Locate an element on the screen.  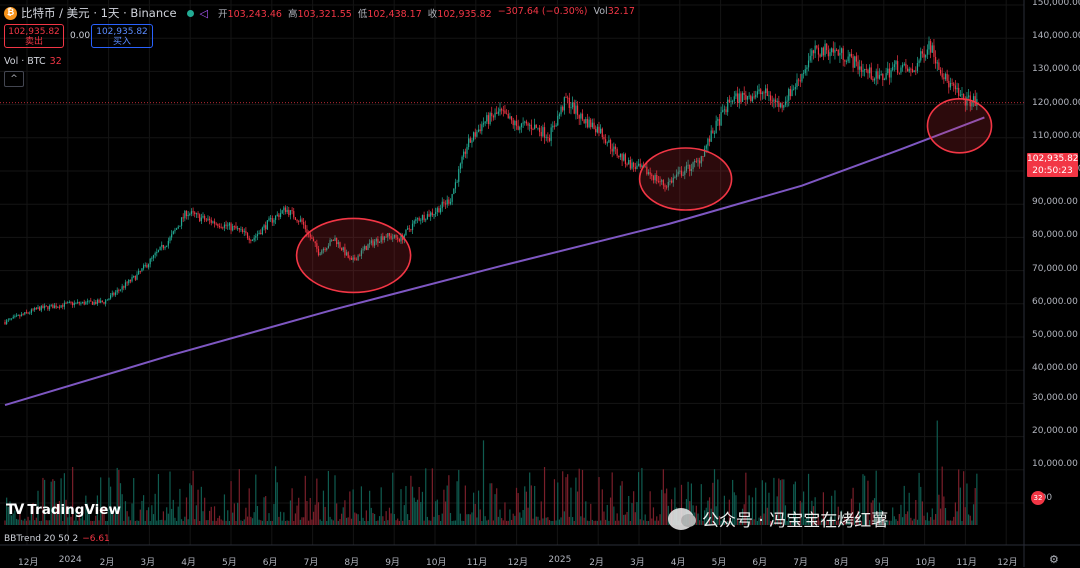
alert-icon: ◁ is located at coordinates (204, 13).